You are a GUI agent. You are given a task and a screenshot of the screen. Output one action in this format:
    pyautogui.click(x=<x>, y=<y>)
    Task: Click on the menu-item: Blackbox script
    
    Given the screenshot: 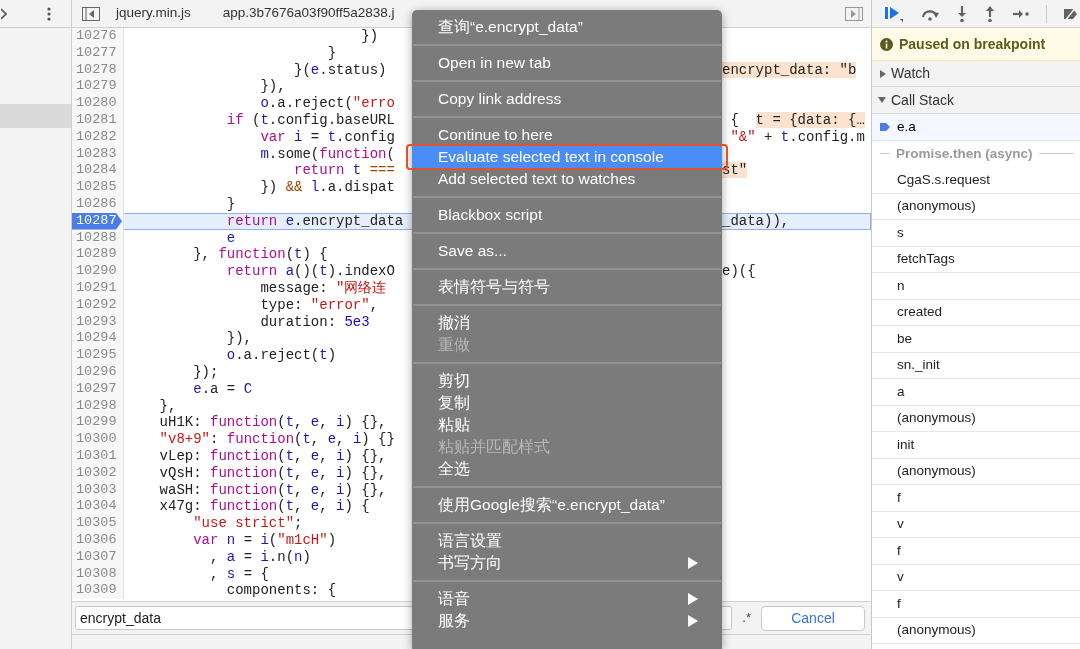 What is the action you would take?
    pyautogui.click(x=567, y=215)
    